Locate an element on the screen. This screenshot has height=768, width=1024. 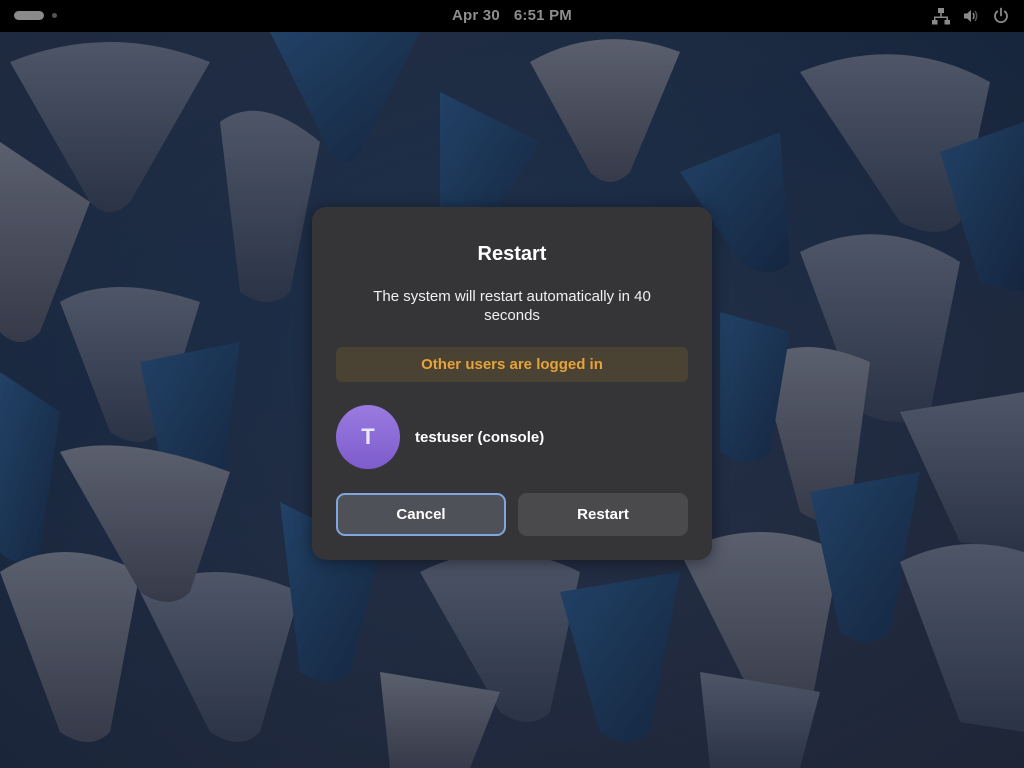
clock: Apr 30 6:51 PM is located at coordinates (512, 15).